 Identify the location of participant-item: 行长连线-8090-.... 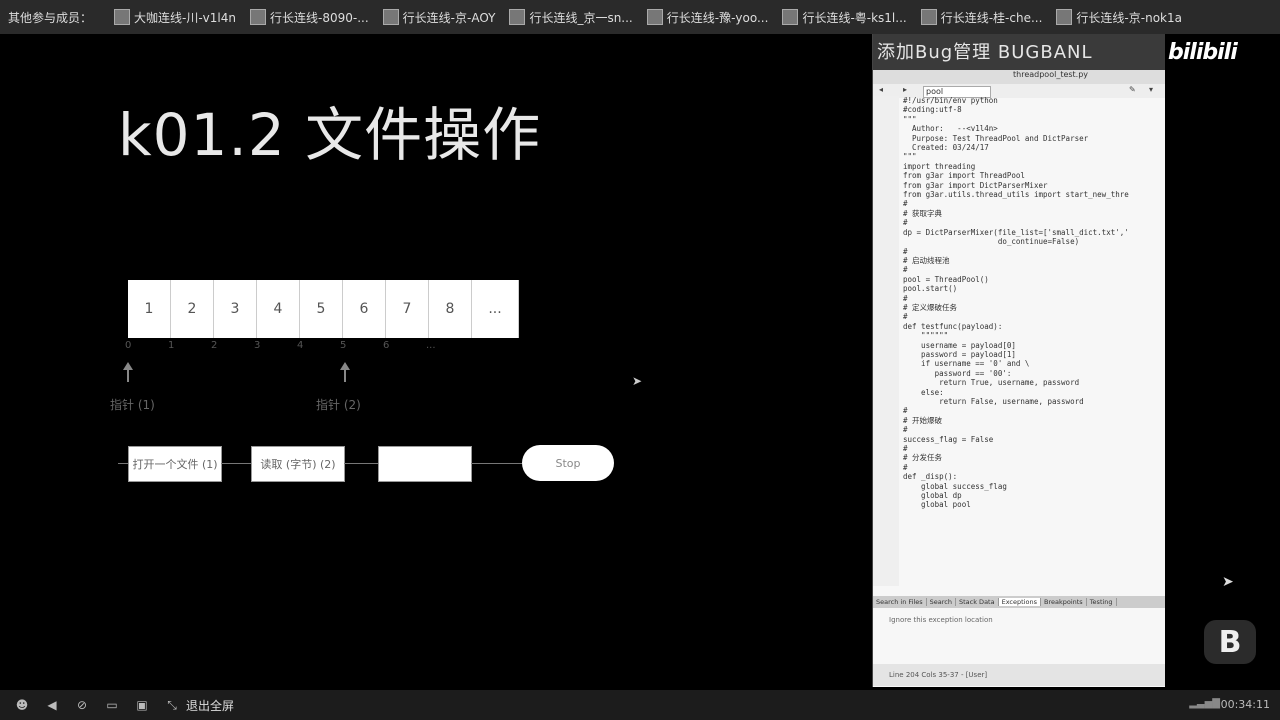
(309, 17).